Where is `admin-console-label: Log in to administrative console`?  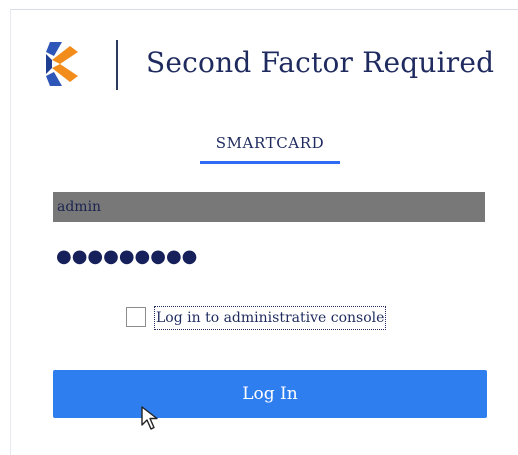
admin-console-label: Log in to administrative console is located at coordinates (270, 318).